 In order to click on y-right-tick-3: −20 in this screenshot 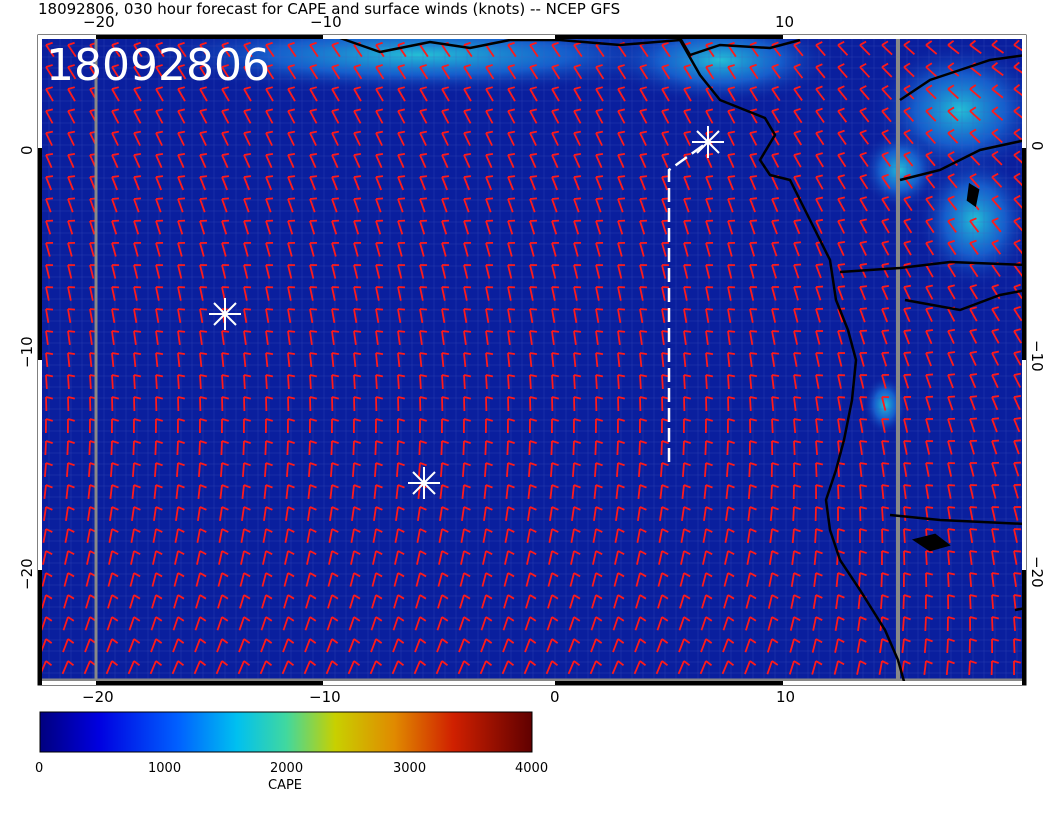, I will do `click(1037, 572)`.